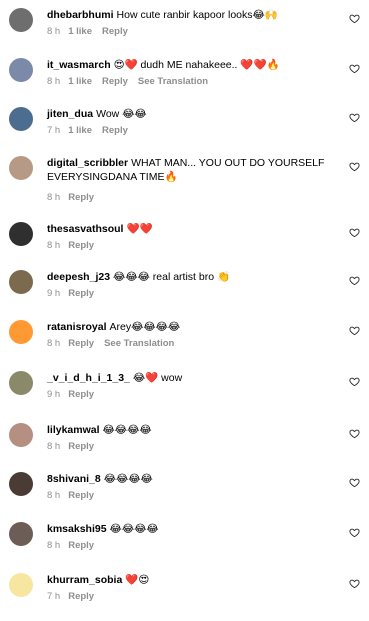 This screenshot has width=369, height=621. I want to click on comment-row: kmsakshi95 😂😂😂😂 8 h Reply, so click(184, 546).